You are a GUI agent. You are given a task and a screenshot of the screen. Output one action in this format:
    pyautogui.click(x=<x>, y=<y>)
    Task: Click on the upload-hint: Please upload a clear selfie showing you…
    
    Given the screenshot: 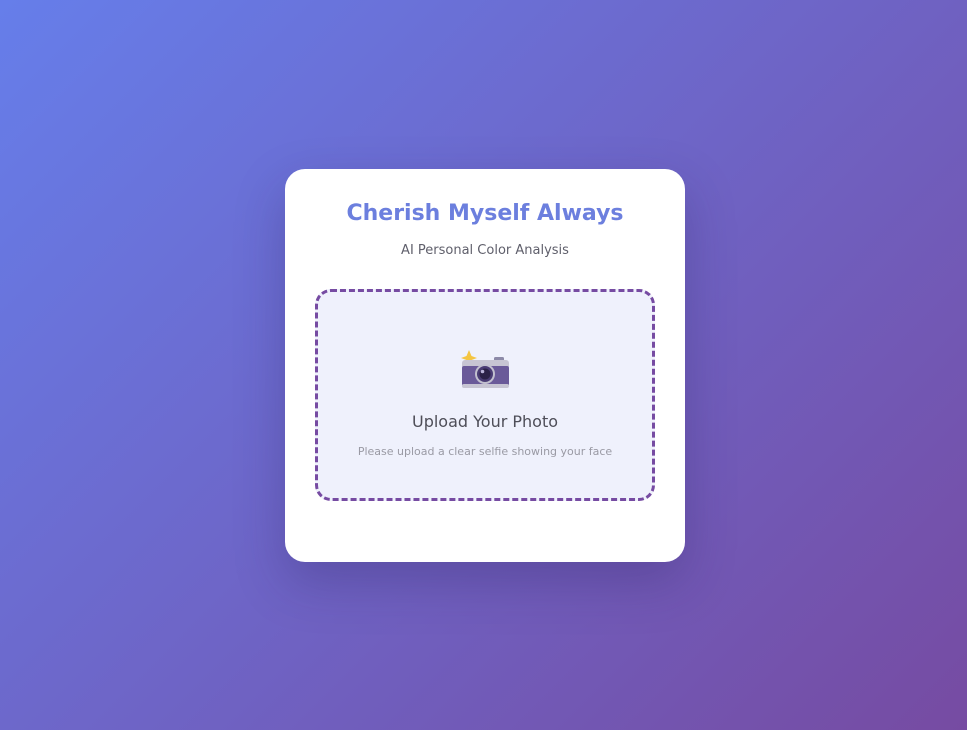 What is the action you would take?
    pyautogui.click(x=485, y=451)
    